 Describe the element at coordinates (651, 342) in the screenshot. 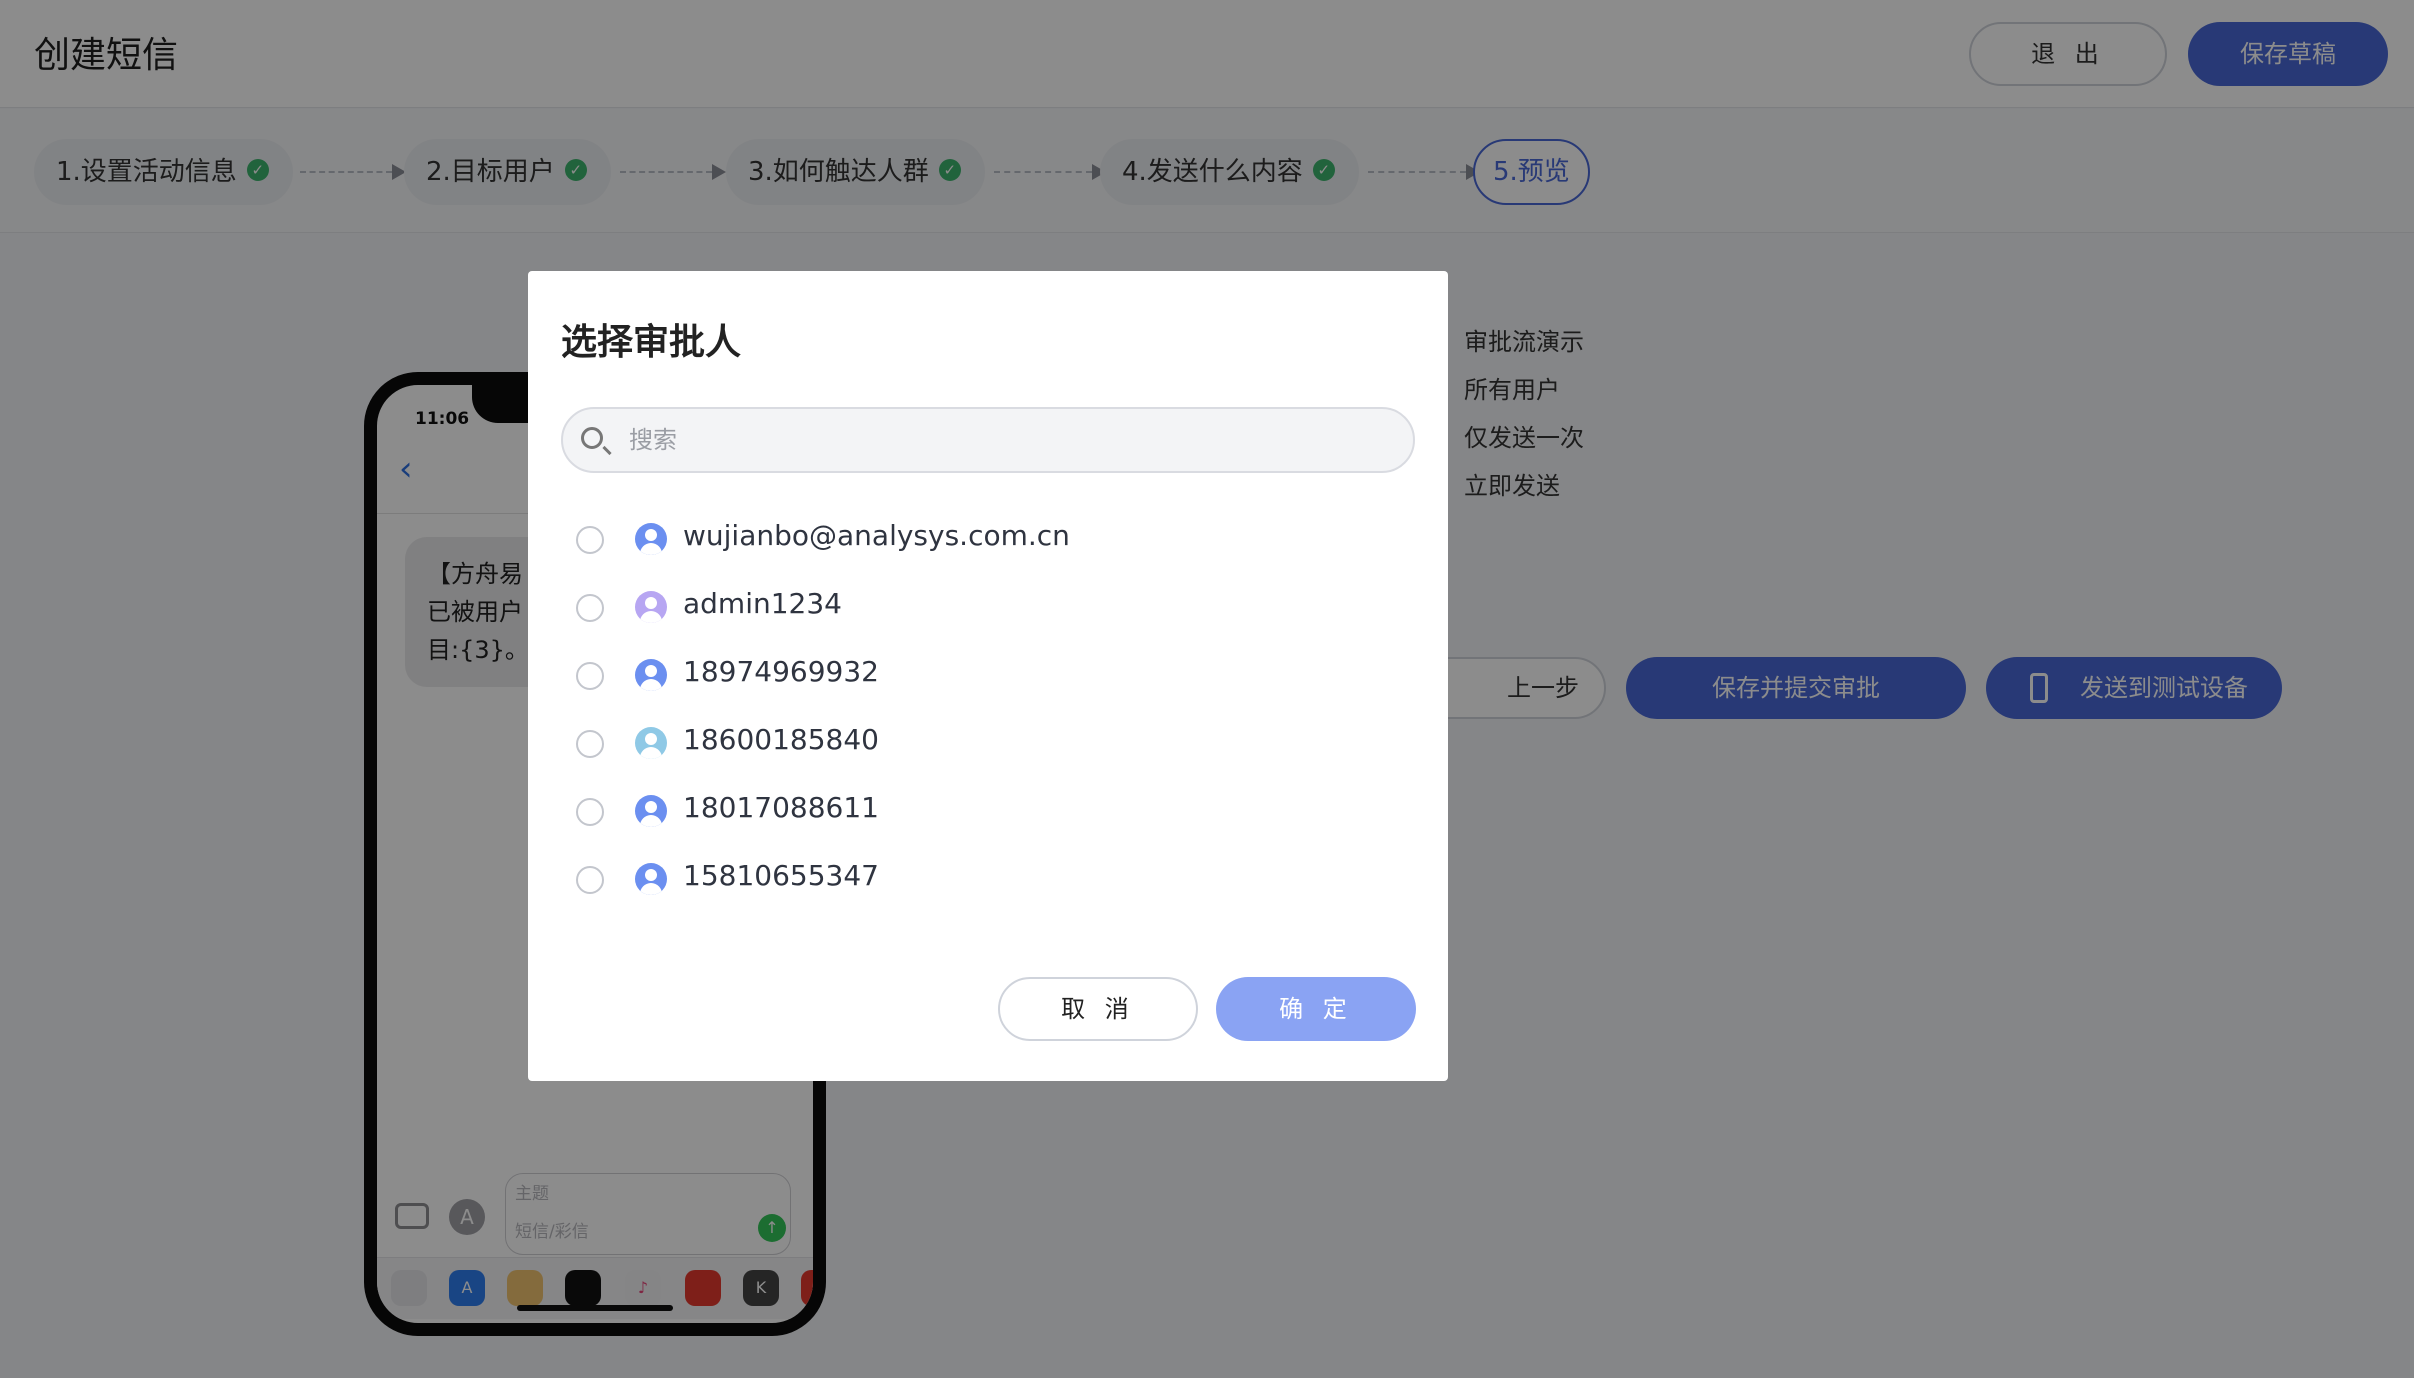

I see `dialog-title: 选择审批人` at that location.